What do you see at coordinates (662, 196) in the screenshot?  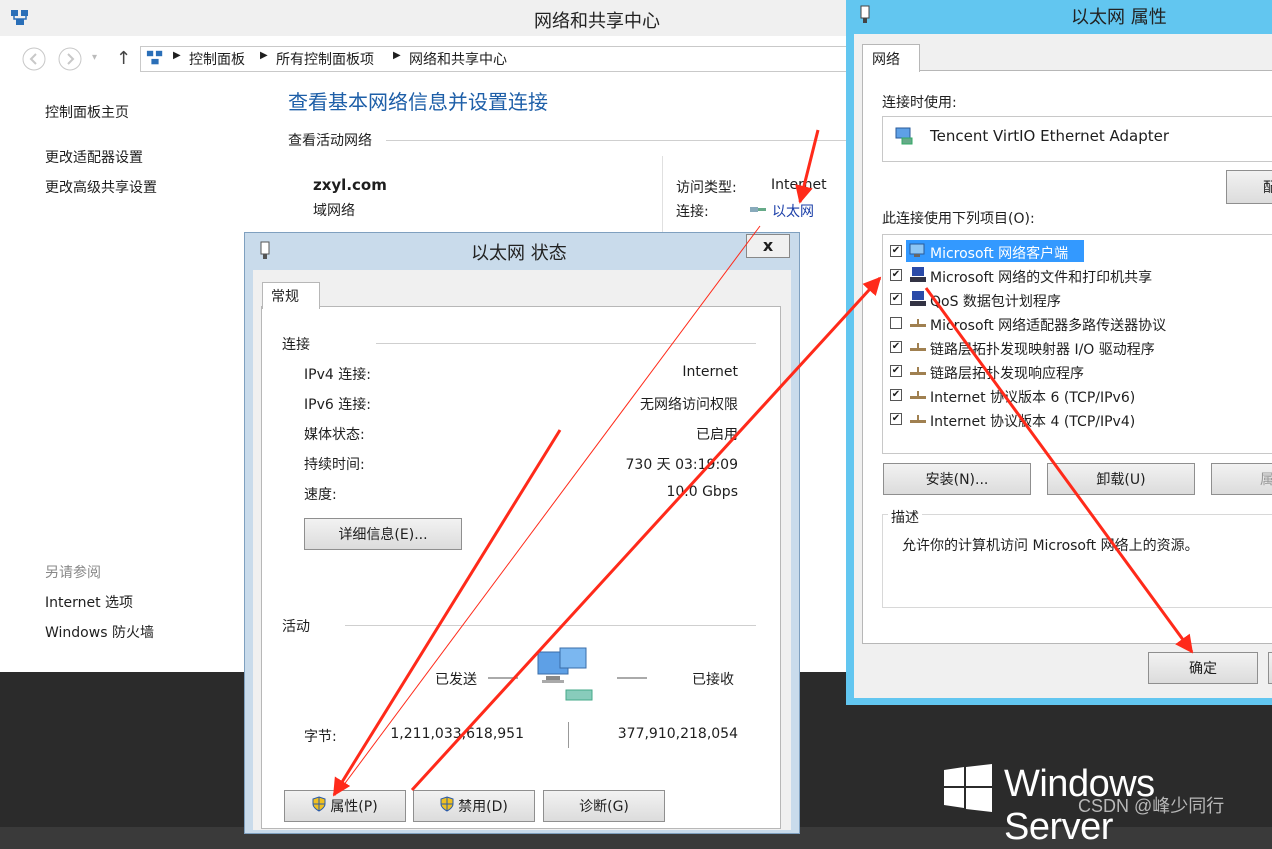 I see `column-divider` at bounding box center [662, 196].